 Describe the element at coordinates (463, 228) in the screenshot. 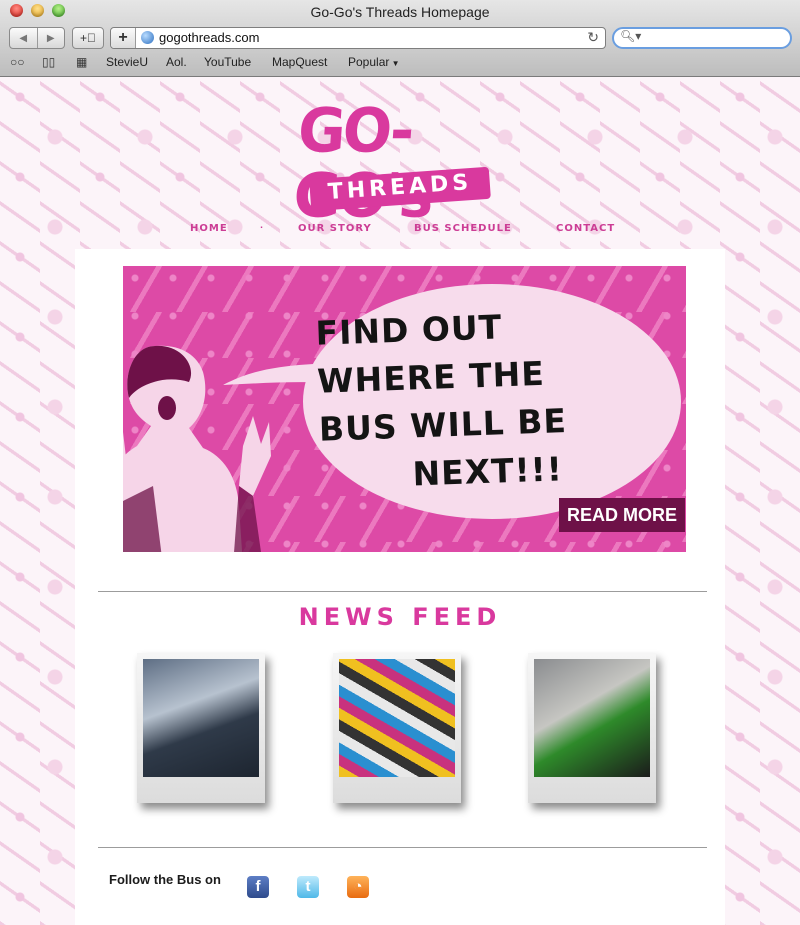

I see `nav-bus-schedule: BUS SCHEDULE` at that location.